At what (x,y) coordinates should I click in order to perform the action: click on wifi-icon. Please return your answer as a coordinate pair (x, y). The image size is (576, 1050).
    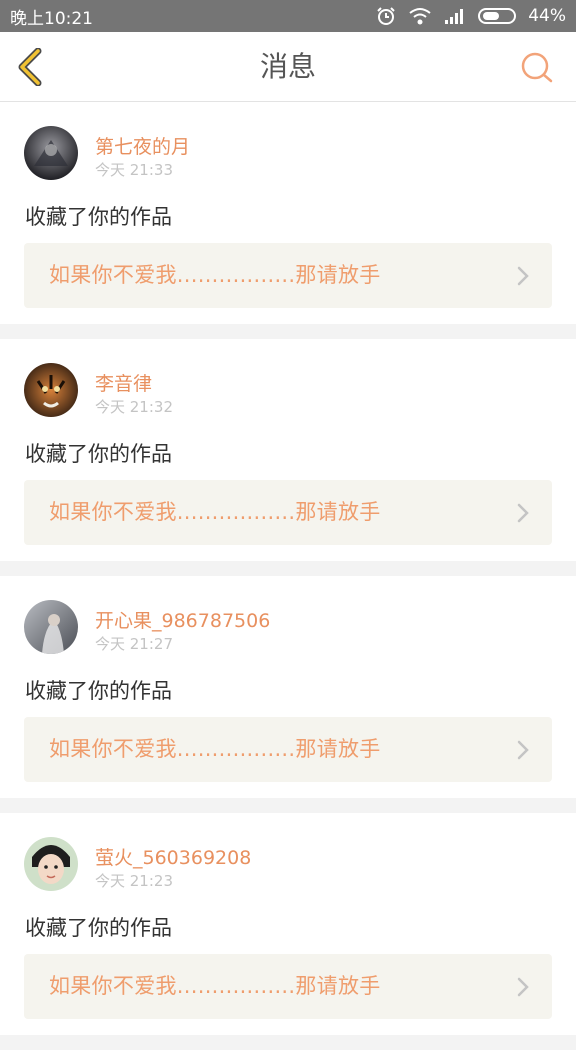
    Looking at the image, I should click on (420, 16).